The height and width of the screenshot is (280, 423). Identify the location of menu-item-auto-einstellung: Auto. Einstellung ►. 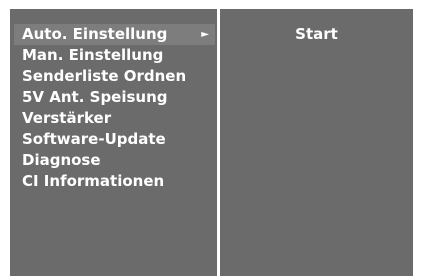
(114, 34).